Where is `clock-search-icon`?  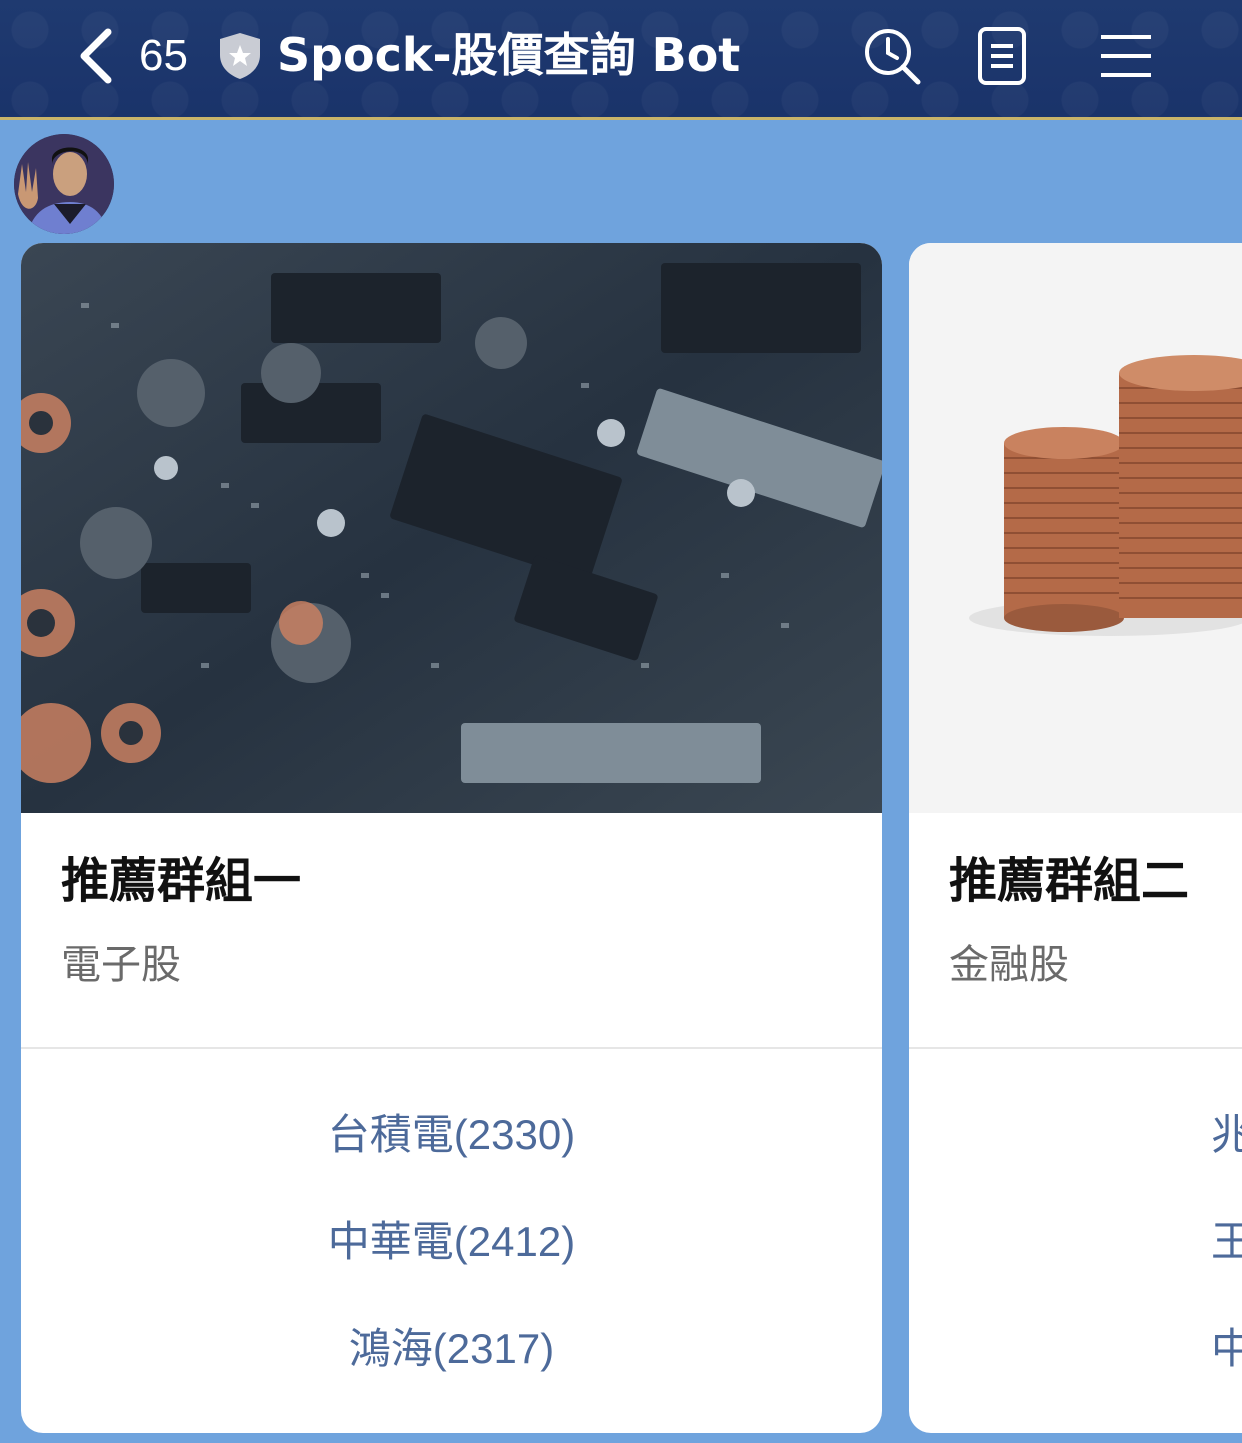 clock-search-icon is located at coordinates (893, 57).